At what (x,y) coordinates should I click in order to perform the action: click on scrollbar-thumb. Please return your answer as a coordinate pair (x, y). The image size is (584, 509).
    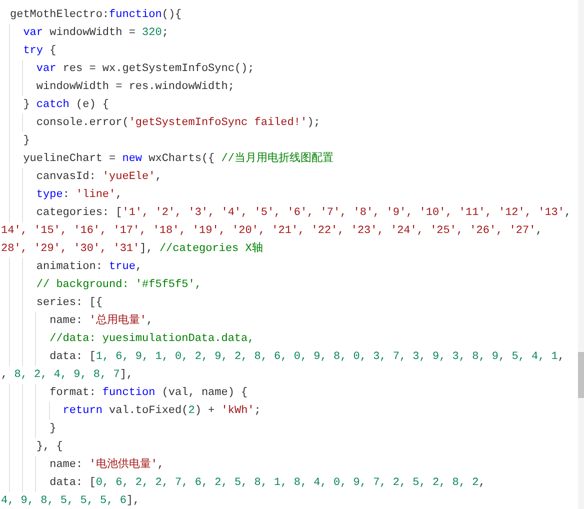
    Looking at the image, I should click on (581, 375).